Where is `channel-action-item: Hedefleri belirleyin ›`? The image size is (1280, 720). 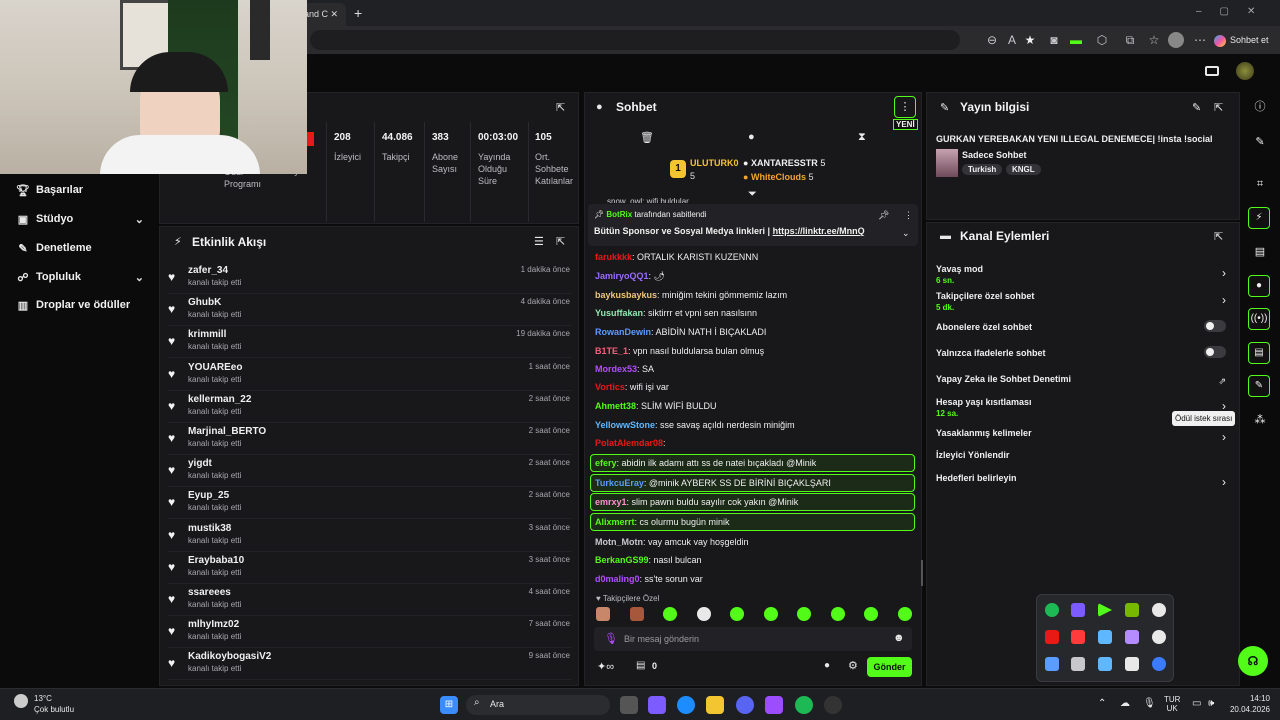 channel-action-item: Hedefleri belirleyin › is located at coordinates (1084, 481).